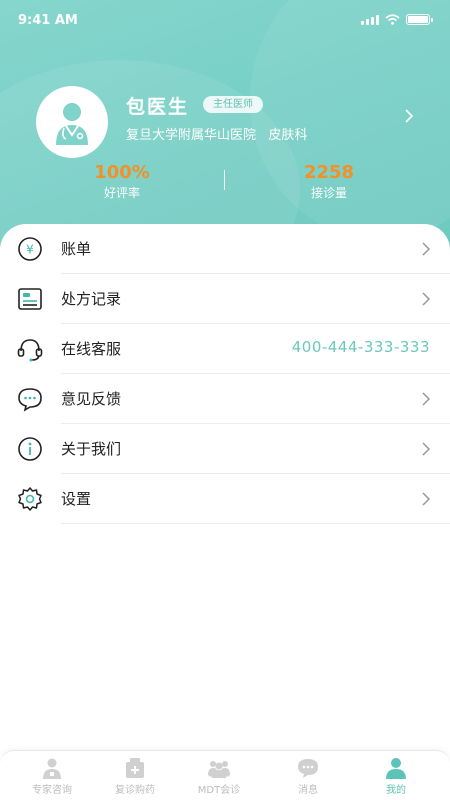  Describe the element at coordinates (224, 180) in the screenshot. I see `stat-divider` at that location.